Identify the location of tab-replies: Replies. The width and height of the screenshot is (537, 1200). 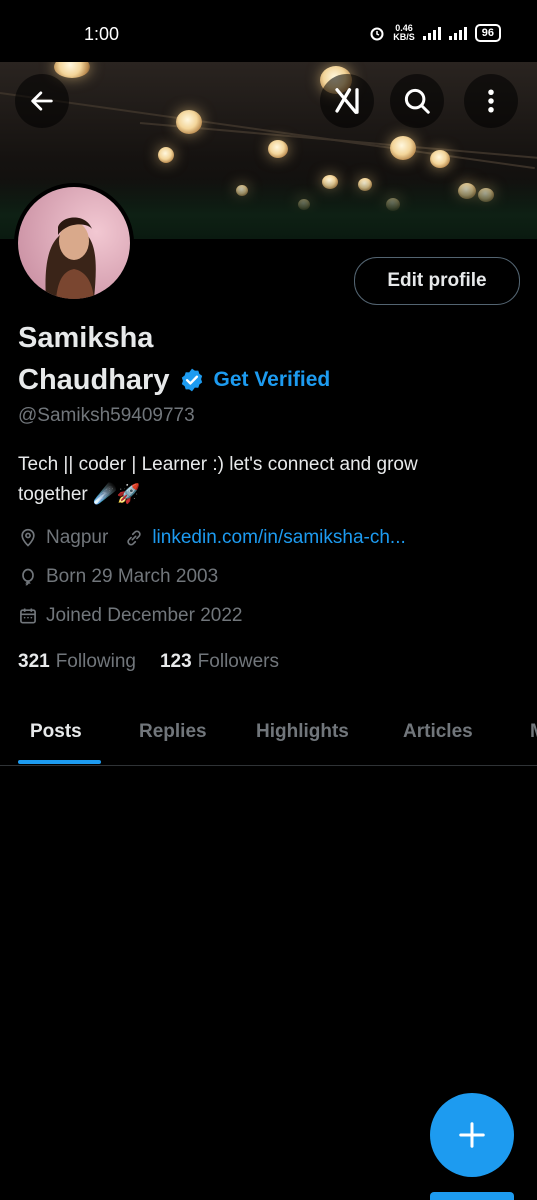
(173, 732).